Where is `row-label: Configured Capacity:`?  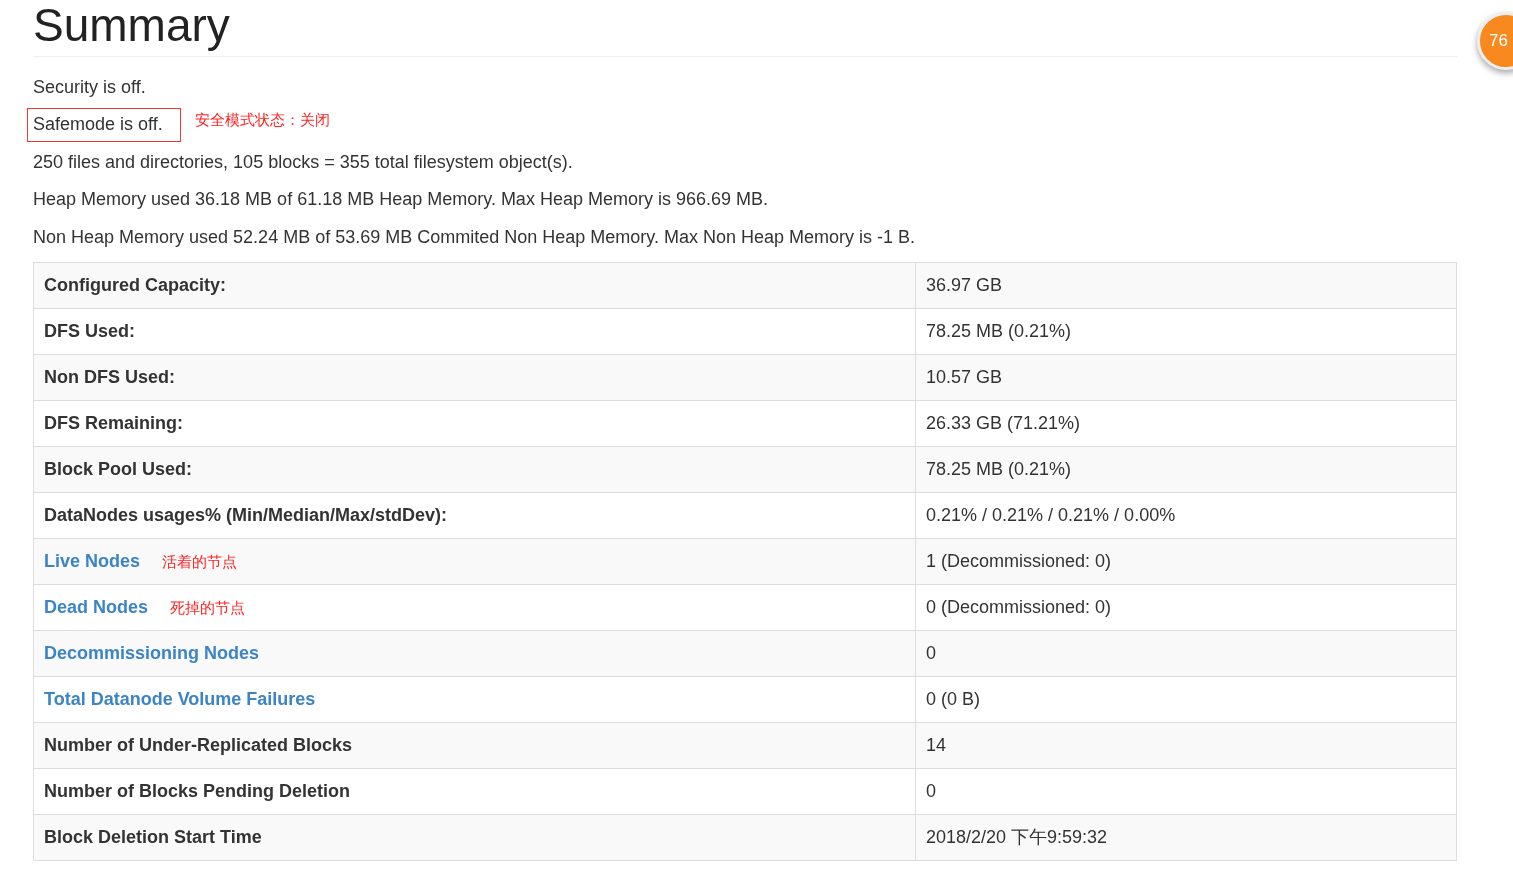
row-label: Configured Capacity: is located at coordinates (135, 284).